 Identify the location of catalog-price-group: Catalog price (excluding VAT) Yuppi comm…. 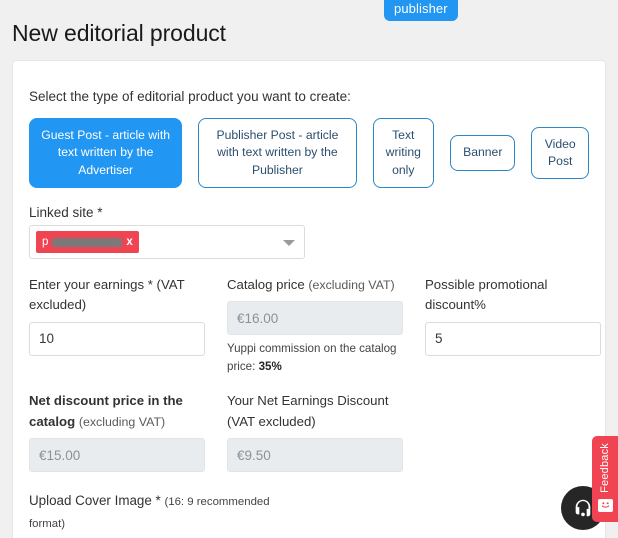
(326, 325).